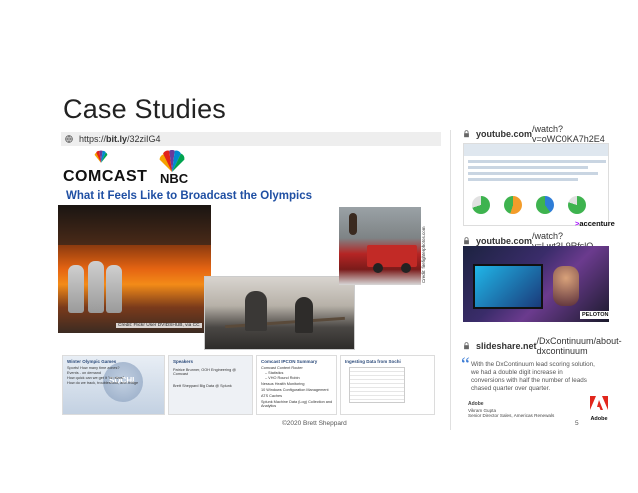 This screenshot has height=493, width=638. I want to click on rider-figure, so click(566, 286).